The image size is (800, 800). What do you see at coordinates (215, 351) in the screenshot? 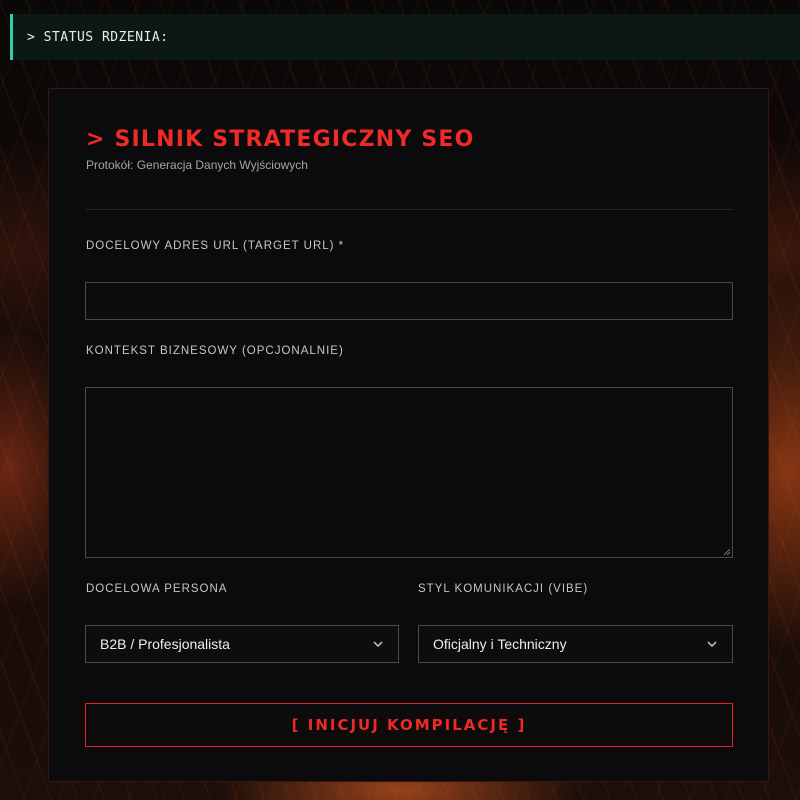
I see `business-context-label: KONTEKST BIZNESOWY (OPCJONALNIE)` at bounding box center [215, 351].